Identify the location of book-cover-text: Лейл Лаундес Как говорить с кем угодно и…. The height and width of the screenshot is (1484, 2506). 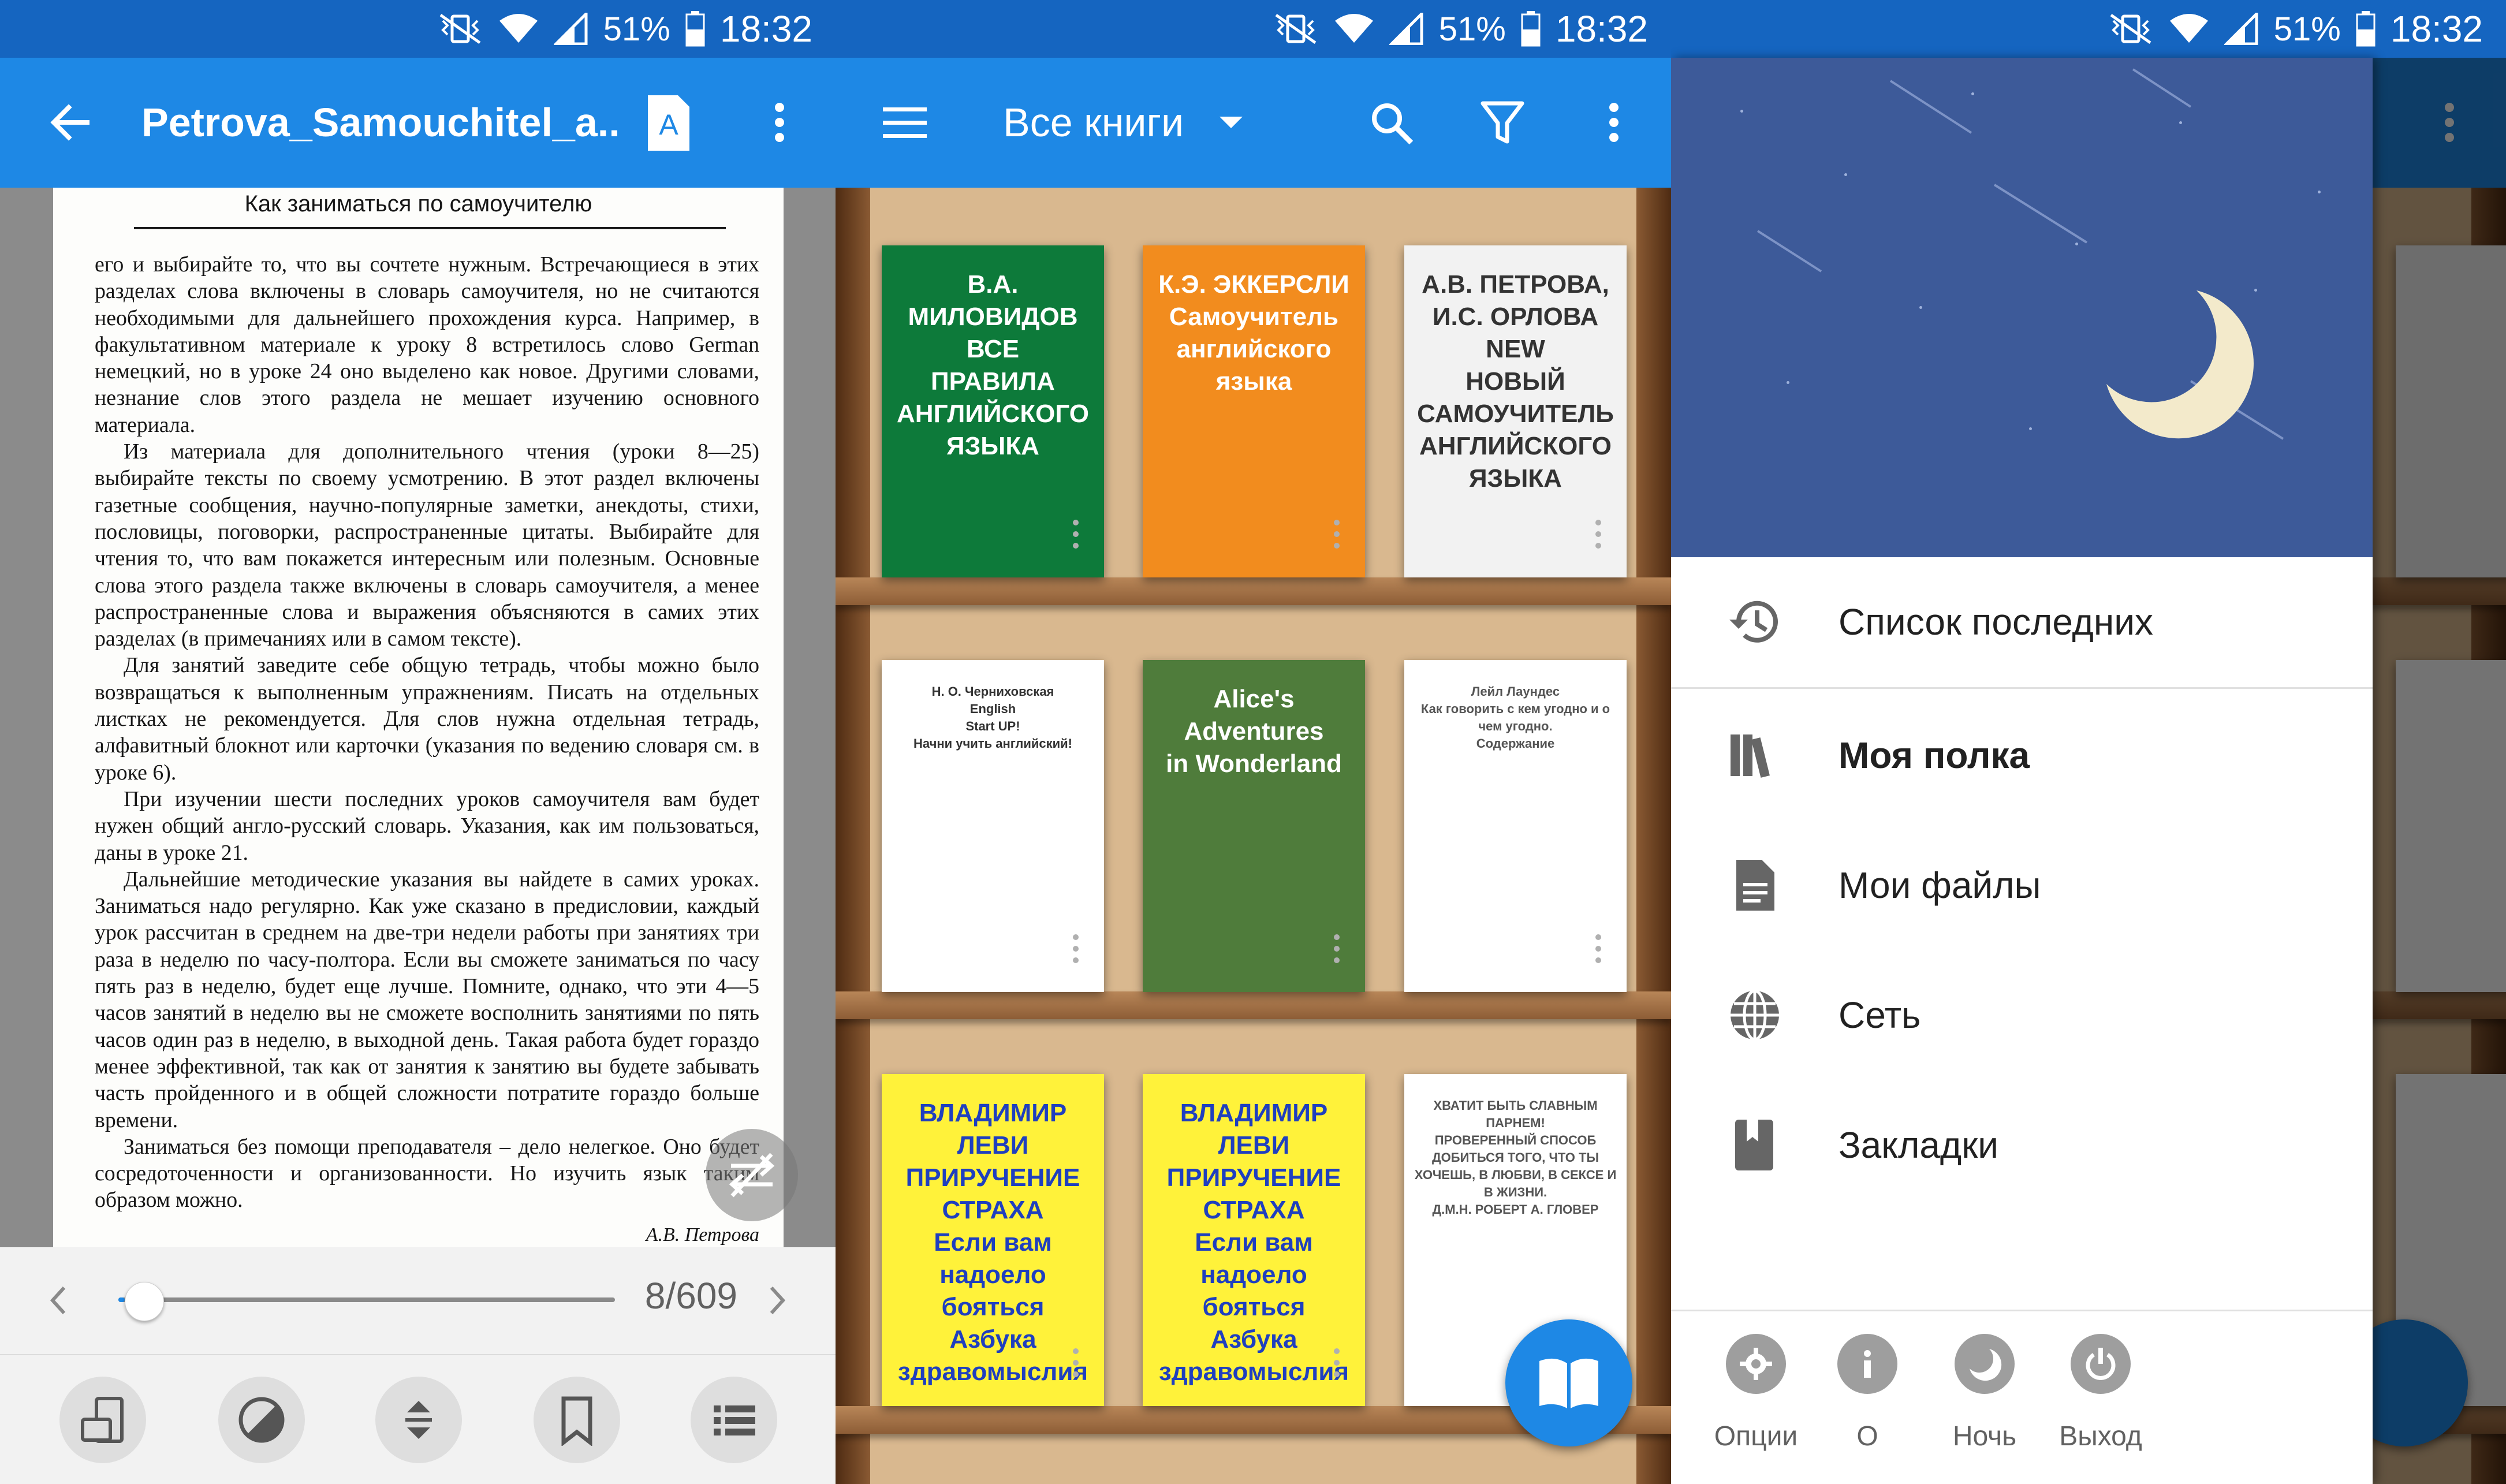
(1515, 717).